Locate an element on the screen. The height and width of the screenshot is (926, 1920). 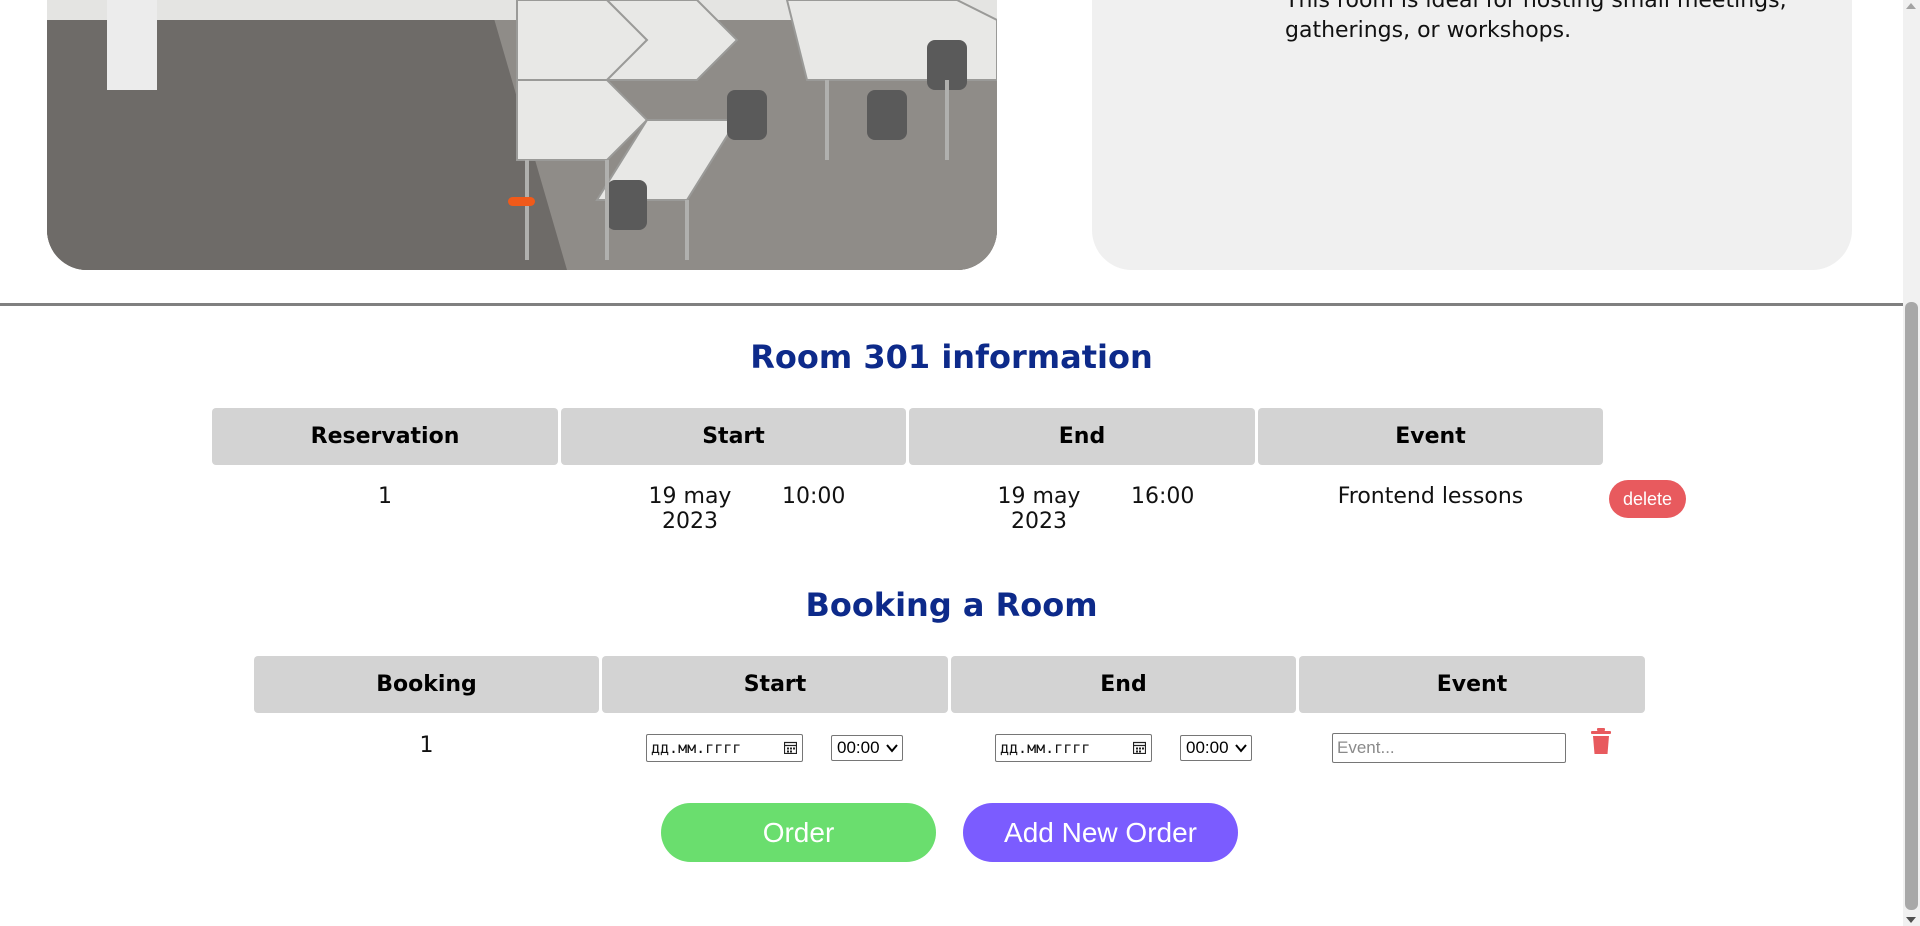
trash-icon is located at coordinates (1601, 741).